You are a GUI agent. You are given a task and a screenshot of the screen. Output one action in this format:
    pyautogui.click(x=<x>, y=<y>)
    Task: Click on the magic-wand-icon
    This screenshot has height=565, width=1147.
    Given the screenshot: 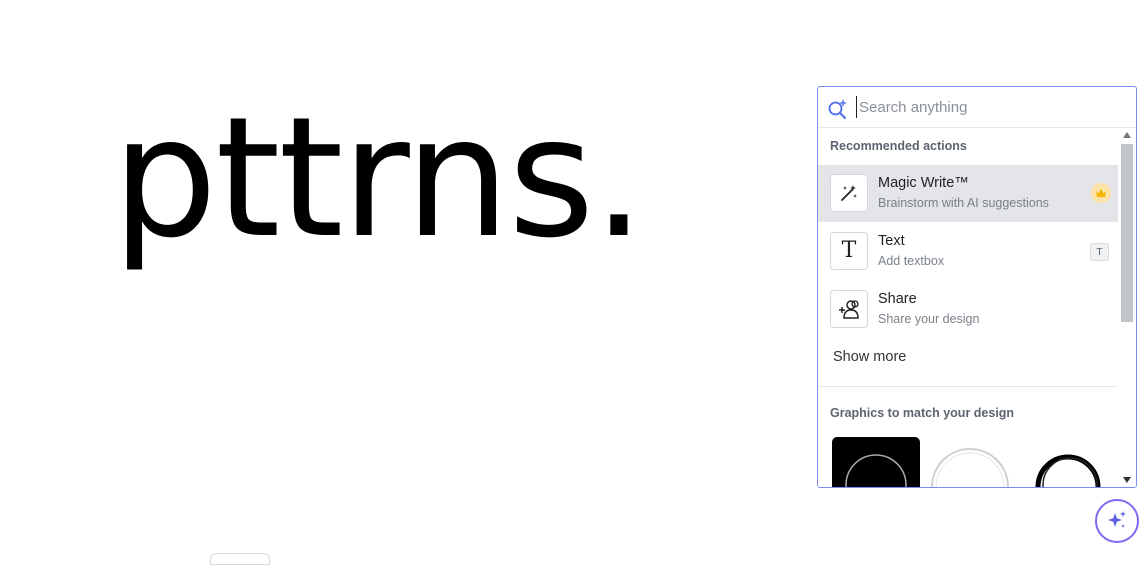 What is the action you would take?
    pyautogui.click(x=849, y=193)
    